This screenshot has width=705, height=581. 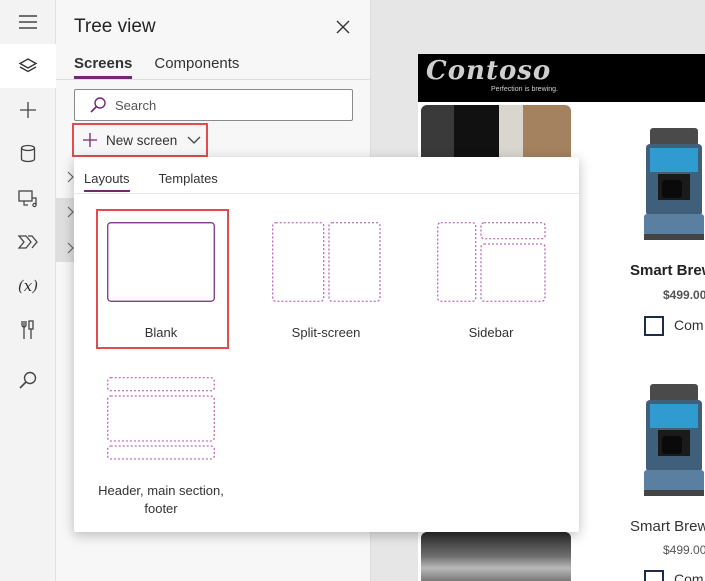 I want to click on tools-icon, so click(x=28, y=330).